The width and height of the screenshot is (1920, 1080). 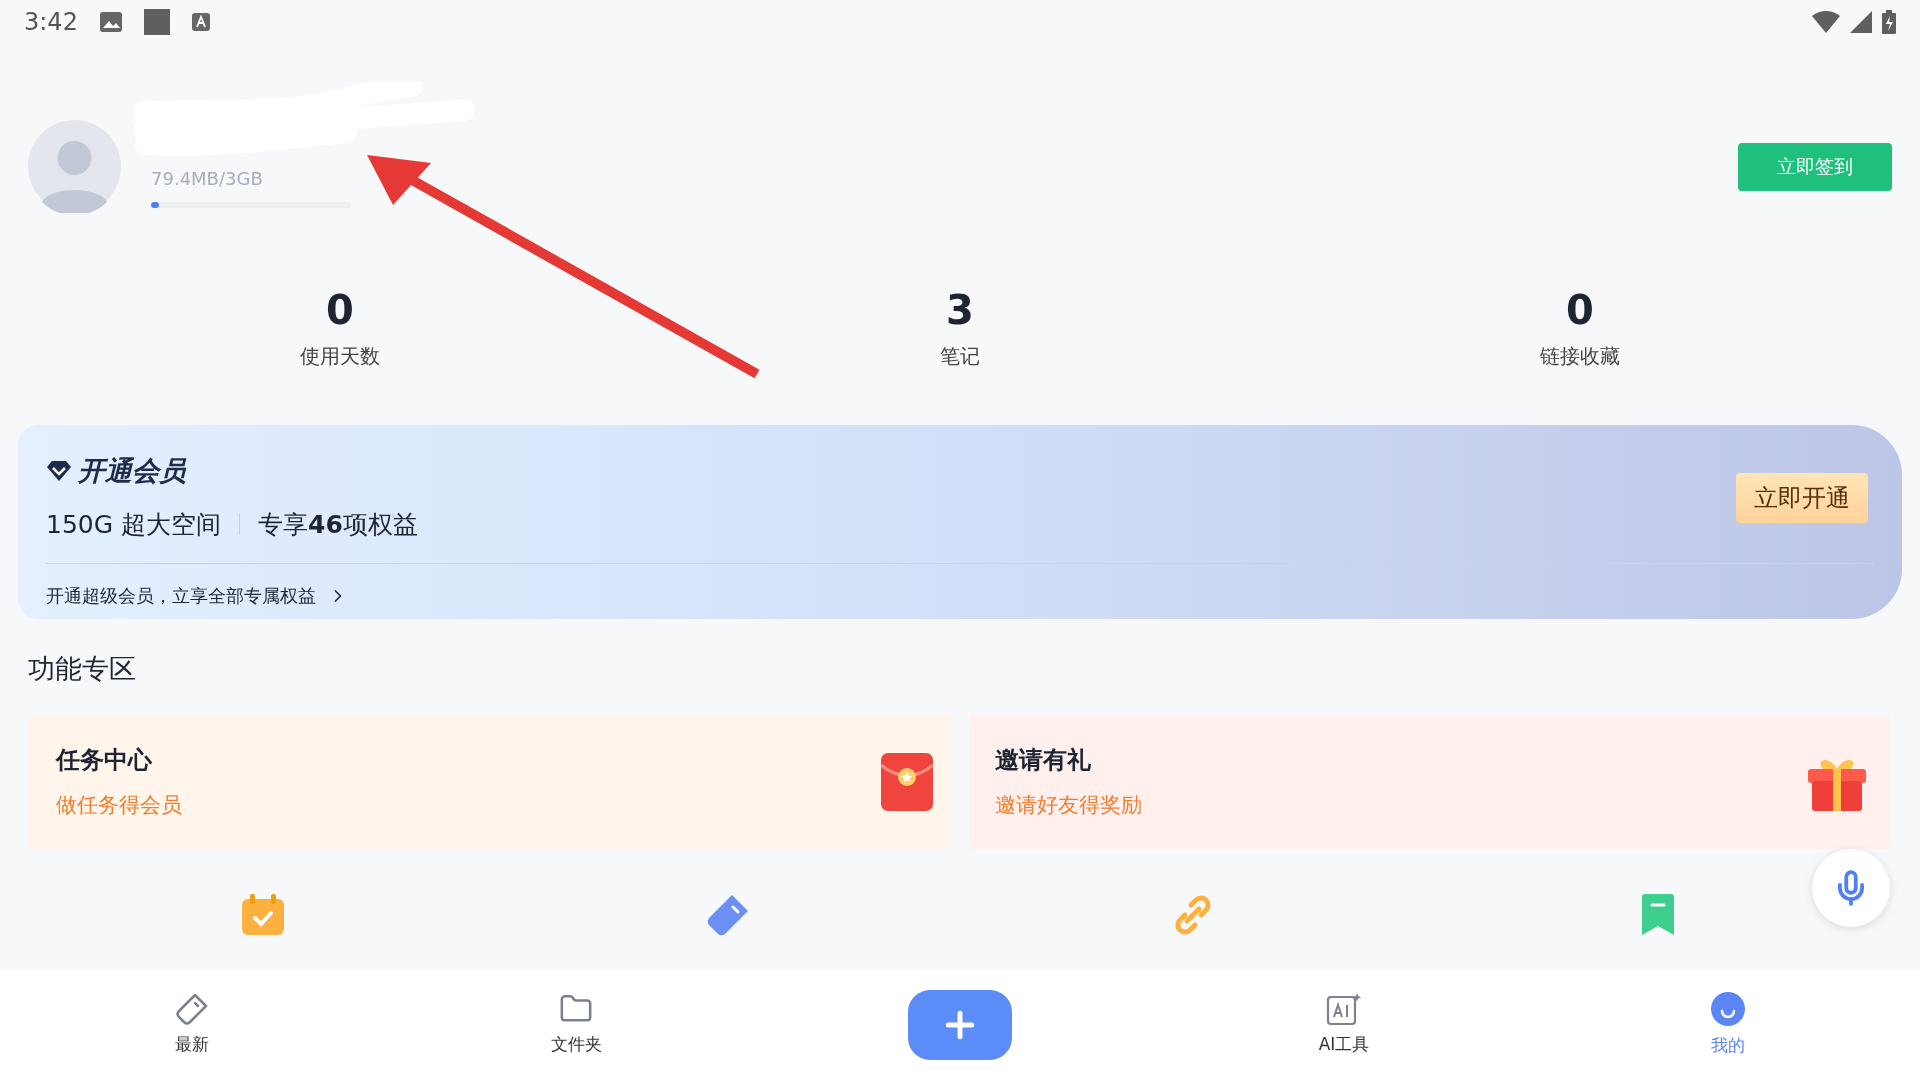 I want to click on nav-tab: AI工具, so click(x=1344, y=1025).